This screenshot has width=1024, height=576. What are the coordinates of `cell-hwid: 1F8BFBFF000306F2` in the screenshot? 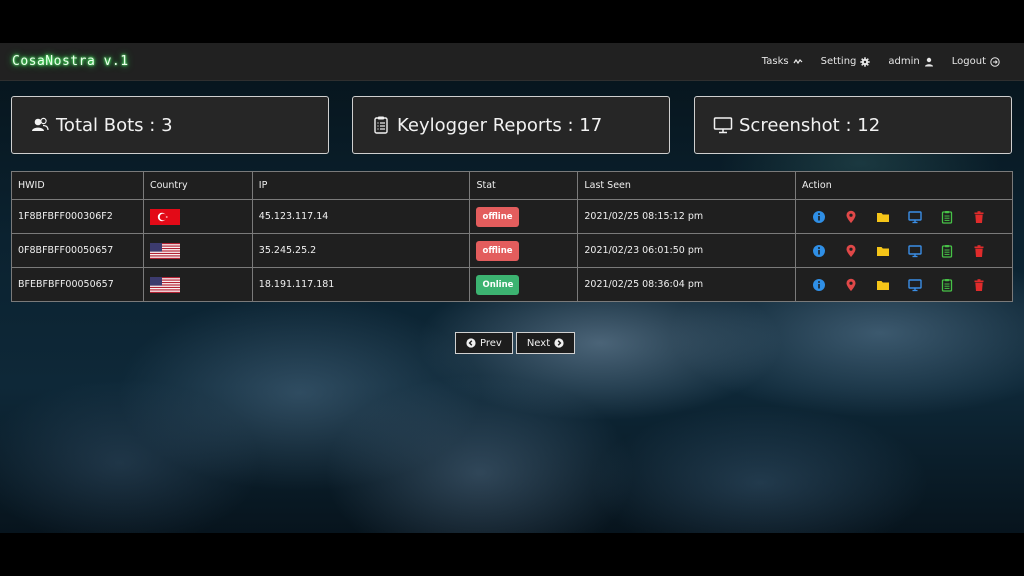 It's located at (77, 216).